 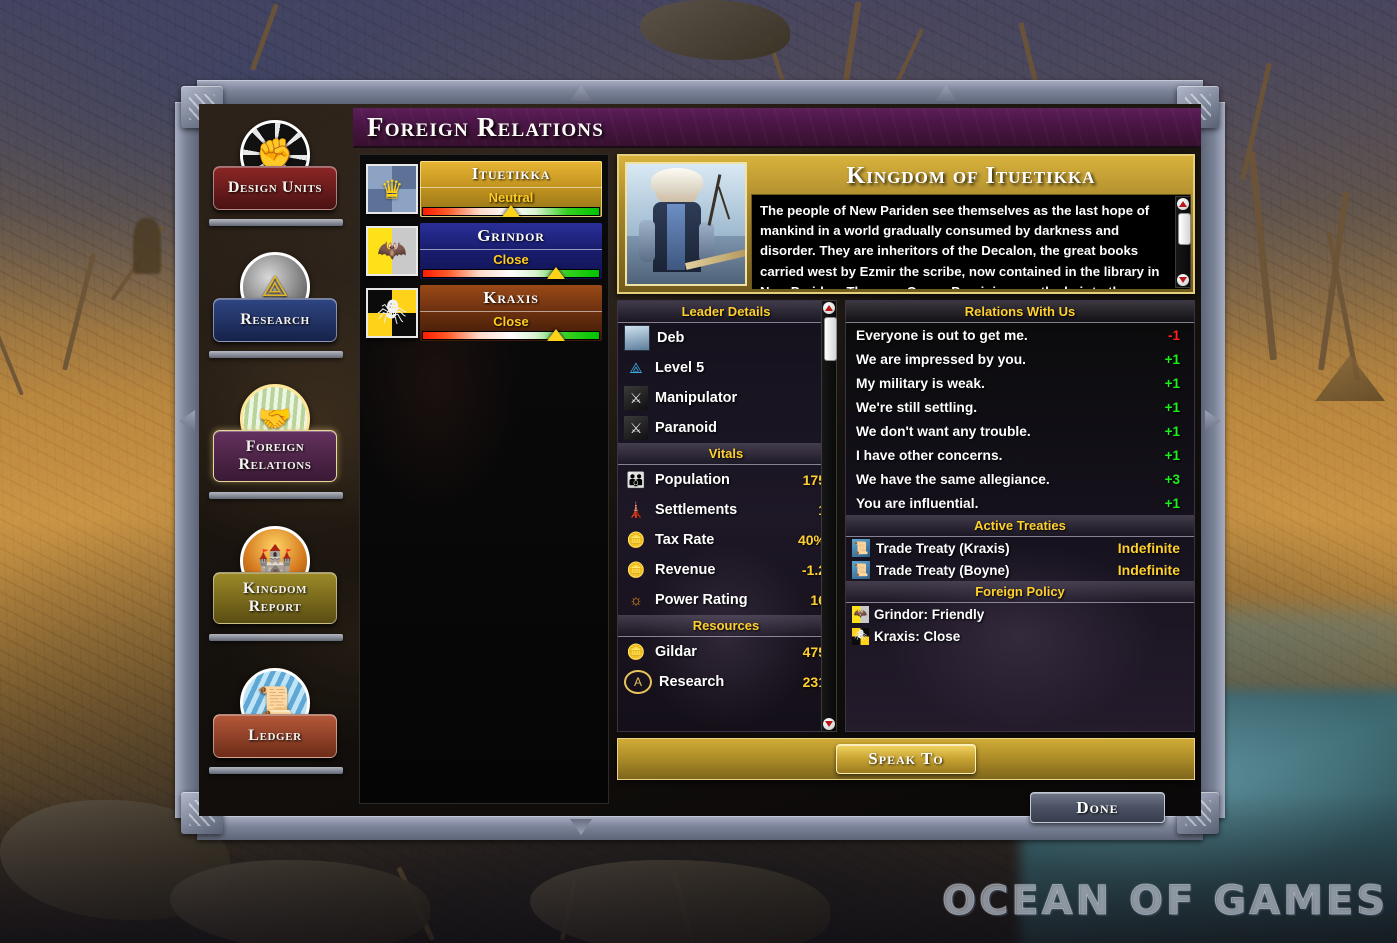 I want to click on leader-detail-row: ⟁ Level 5, so click(x=726, y=368).